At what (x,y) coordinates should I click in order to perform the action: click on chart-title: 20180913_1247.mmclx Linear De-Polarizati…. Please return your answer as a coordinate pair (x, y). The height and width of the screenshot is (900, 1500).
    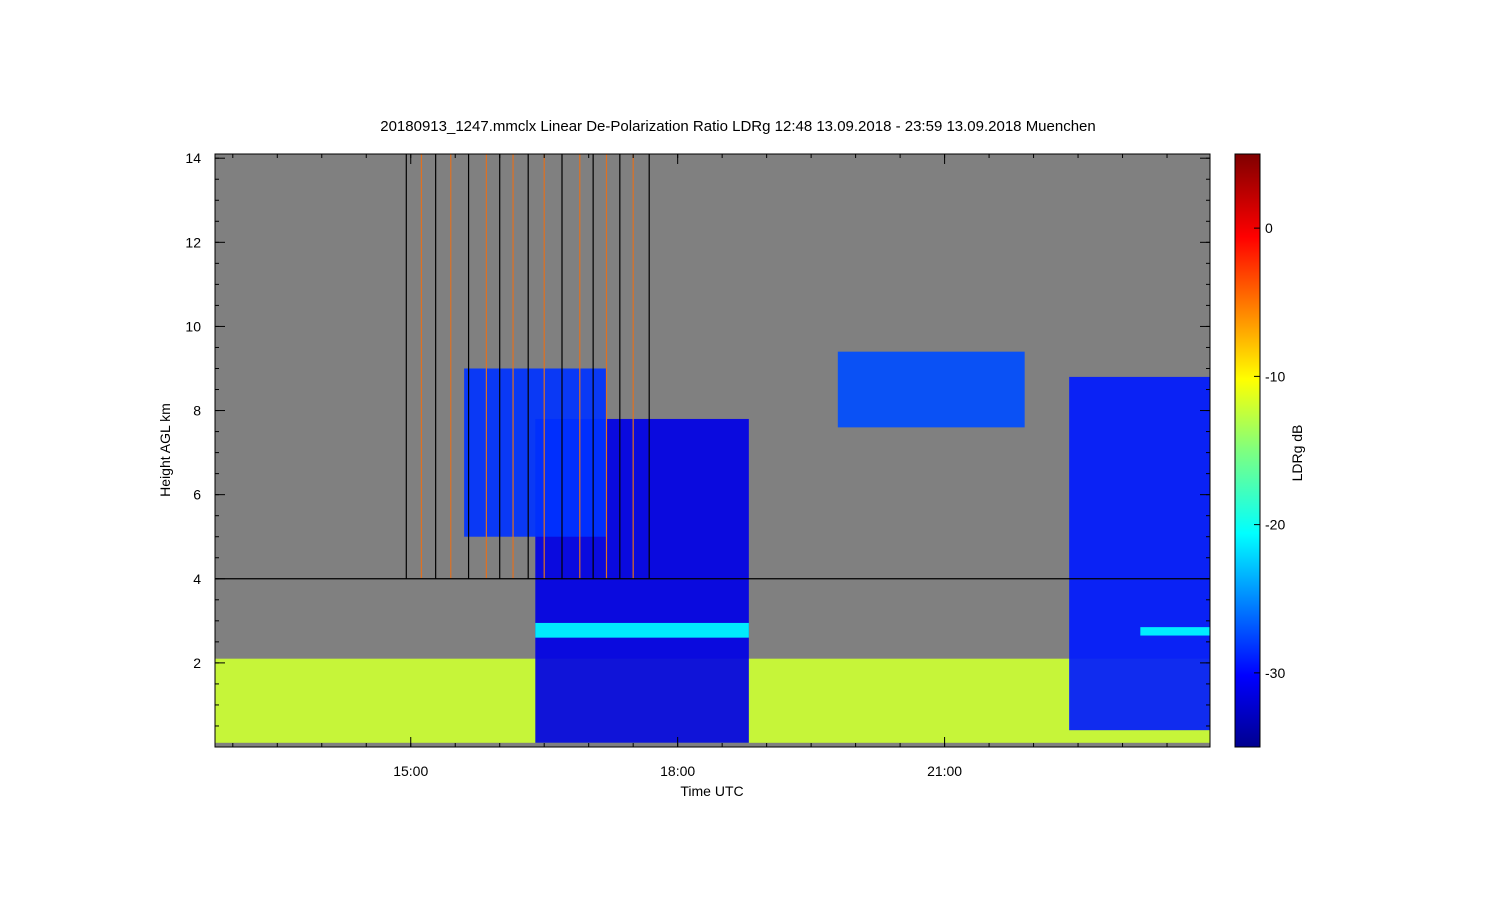
    Looking at the image, I should click on (738, 126).